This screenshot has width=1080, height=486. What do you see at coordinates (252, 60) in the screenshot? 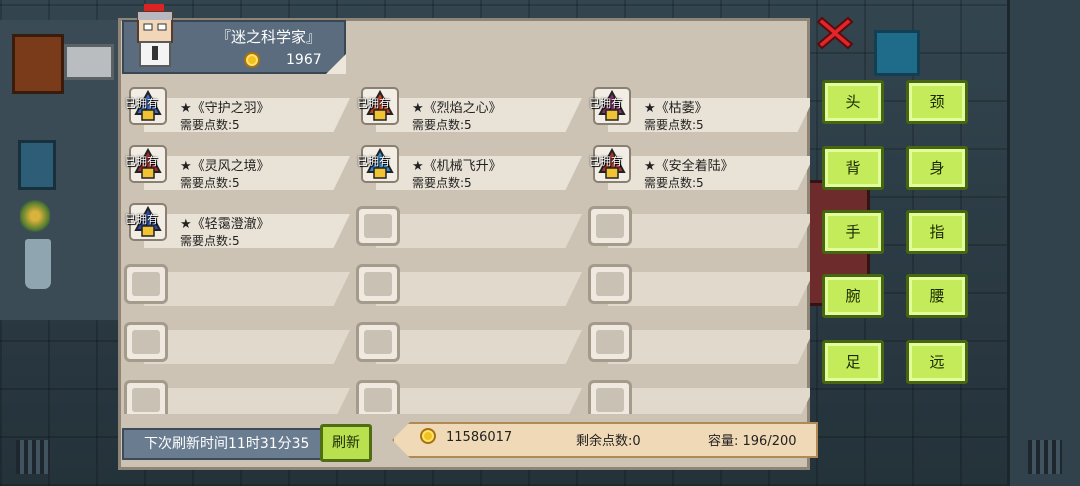
I see `gold-coin-icon` at bounding box center [252, 60].